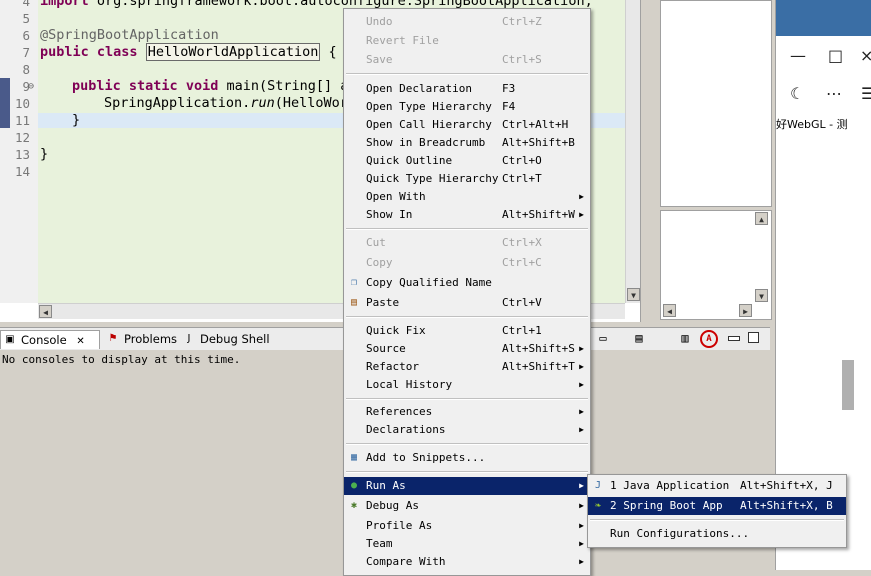 This screenshot has height=576, width=871. Describe the element at coordinates (236, 339) in the screenshot. I see `tab-debug-shell: J Debug Shell` at that location.